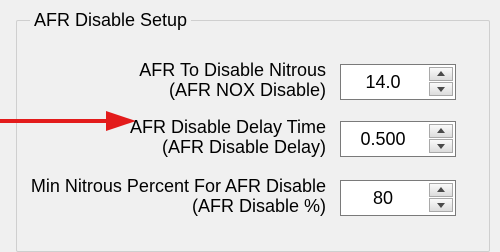 The width and height of the screenshot is (500, 252). Describe the element at coordinates (383, 139) in the screenshot. I see `afr-disable-delay-value: 0.500` at that location.